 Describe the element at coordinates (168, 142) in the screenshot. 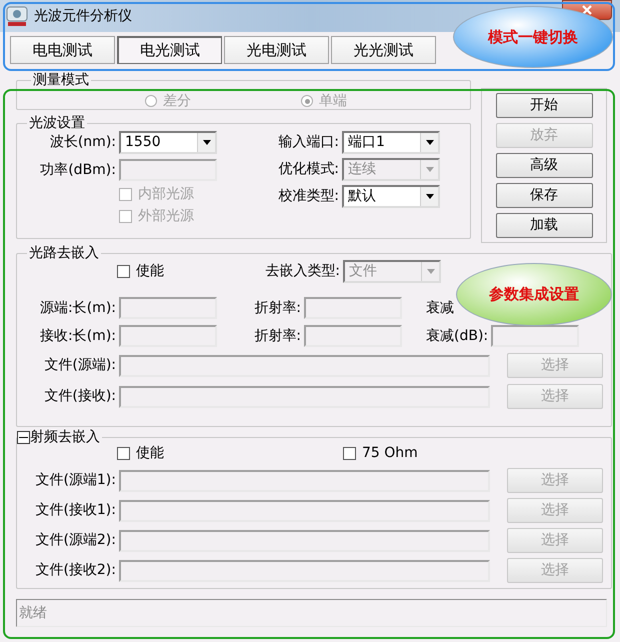

I see `dropdown-field: 1550` at that location.